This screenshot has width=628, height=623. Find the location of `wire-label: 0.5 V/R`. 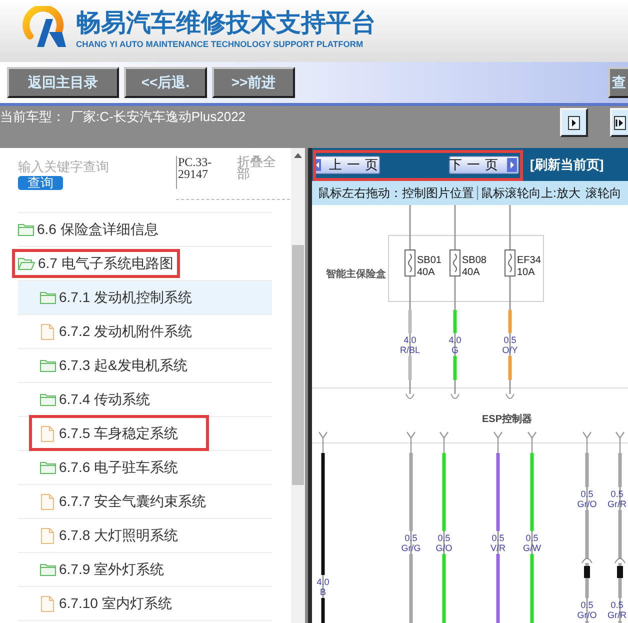

wire-label: 0.5 V/R is located at coordinates (498, 543).